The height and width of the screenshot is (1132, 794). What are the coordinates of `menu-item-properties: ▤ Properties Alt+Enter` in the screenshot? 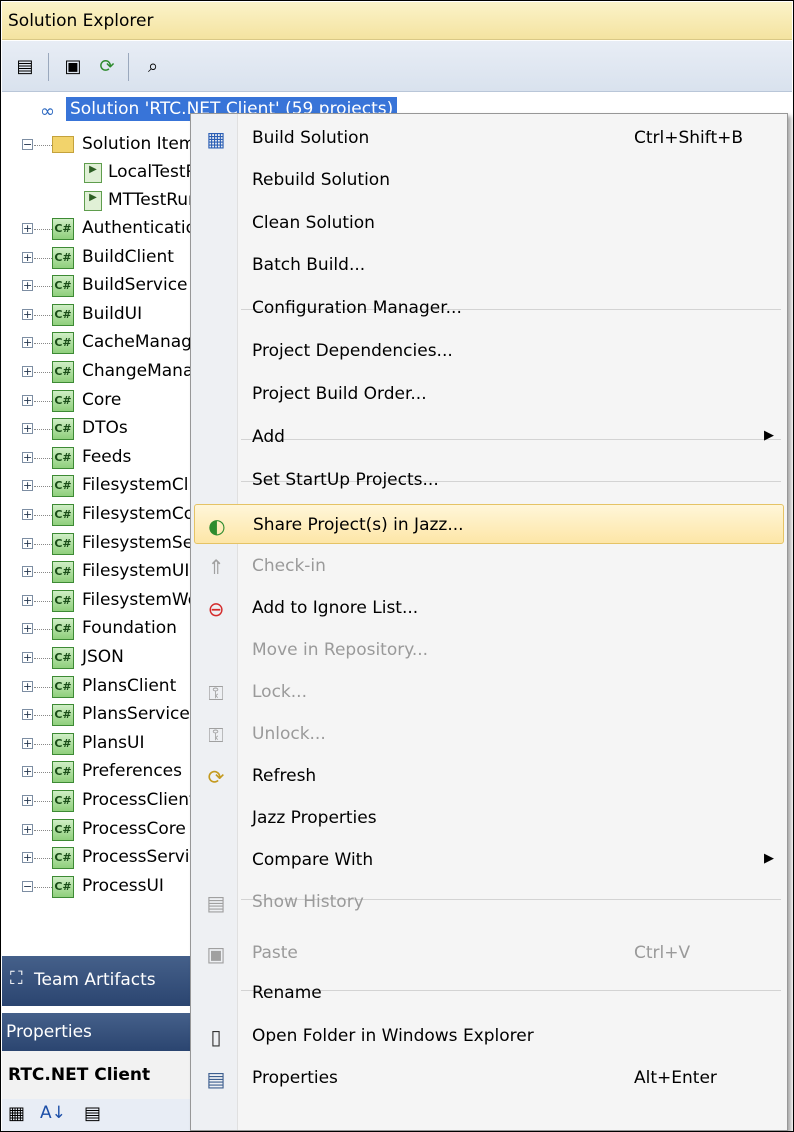 It's located at (489, 1078).